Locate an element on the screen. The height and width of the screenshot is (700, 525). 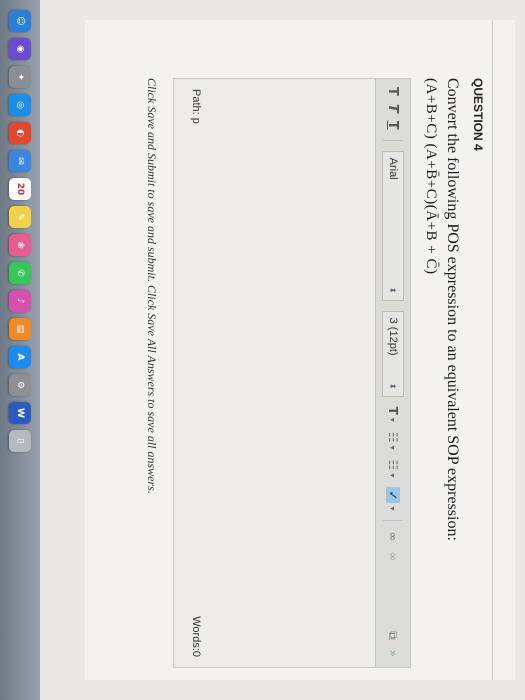
finder-icon: ☺ is located at coordinates (20, 21).